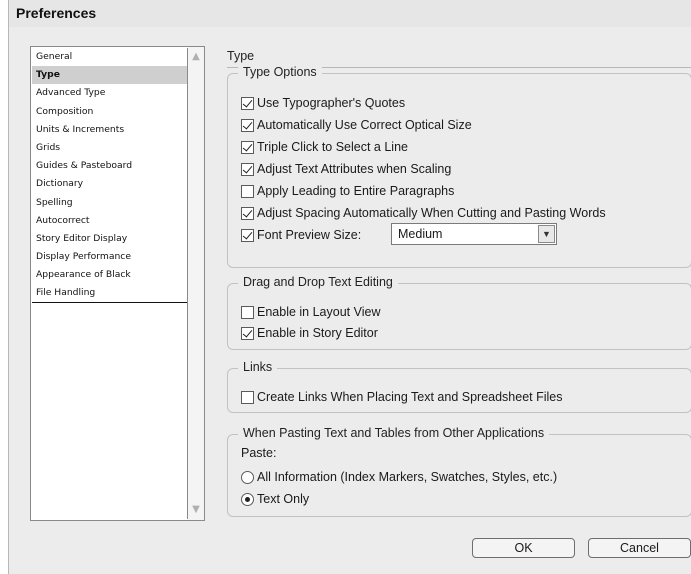  What do you see at coordinates (347, 191) in the screenshot?
I see `apply-leading-checkbox: Apply Leading to Entire Paragraphs` at bounding box center [347, 191].